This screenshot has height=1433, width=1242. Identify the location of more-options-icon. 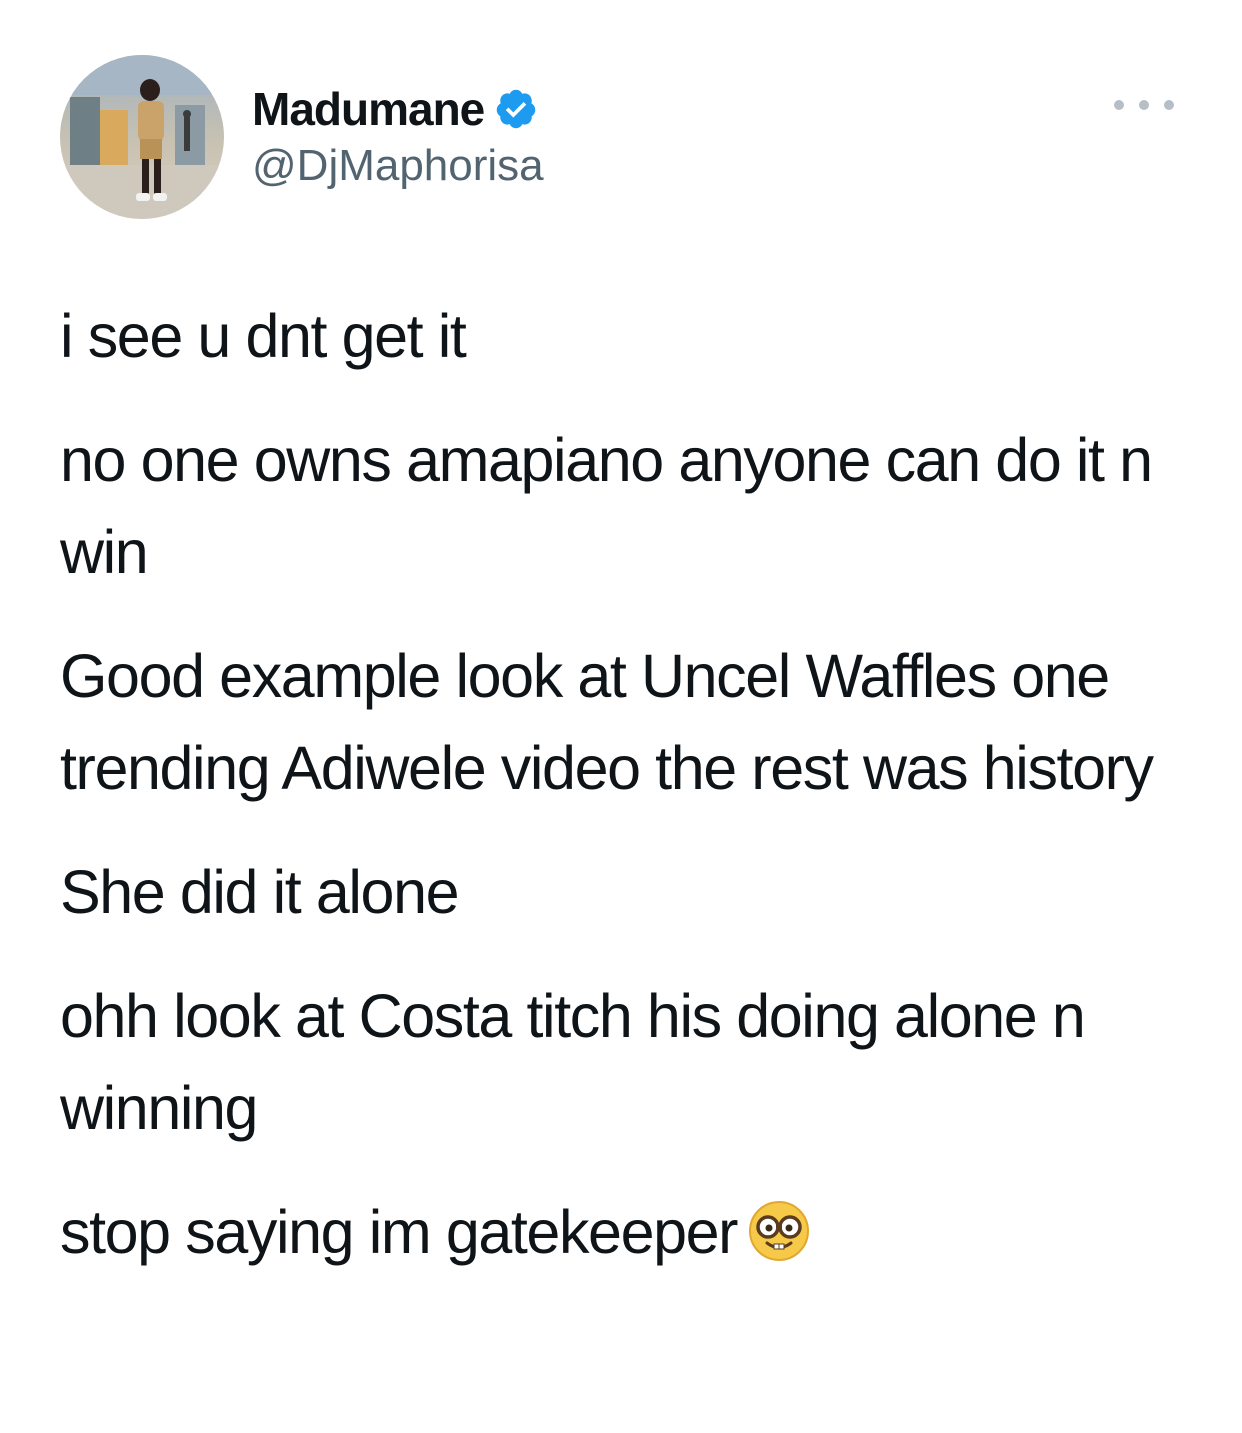
(1144, 105).